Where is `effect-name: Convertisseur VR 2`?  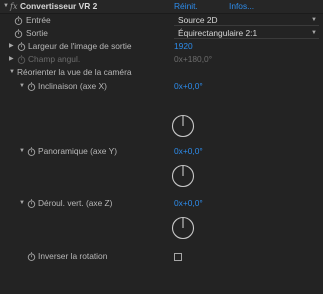 effect-name: Convertisseur VR 2 is located at coordinates (59, 6).